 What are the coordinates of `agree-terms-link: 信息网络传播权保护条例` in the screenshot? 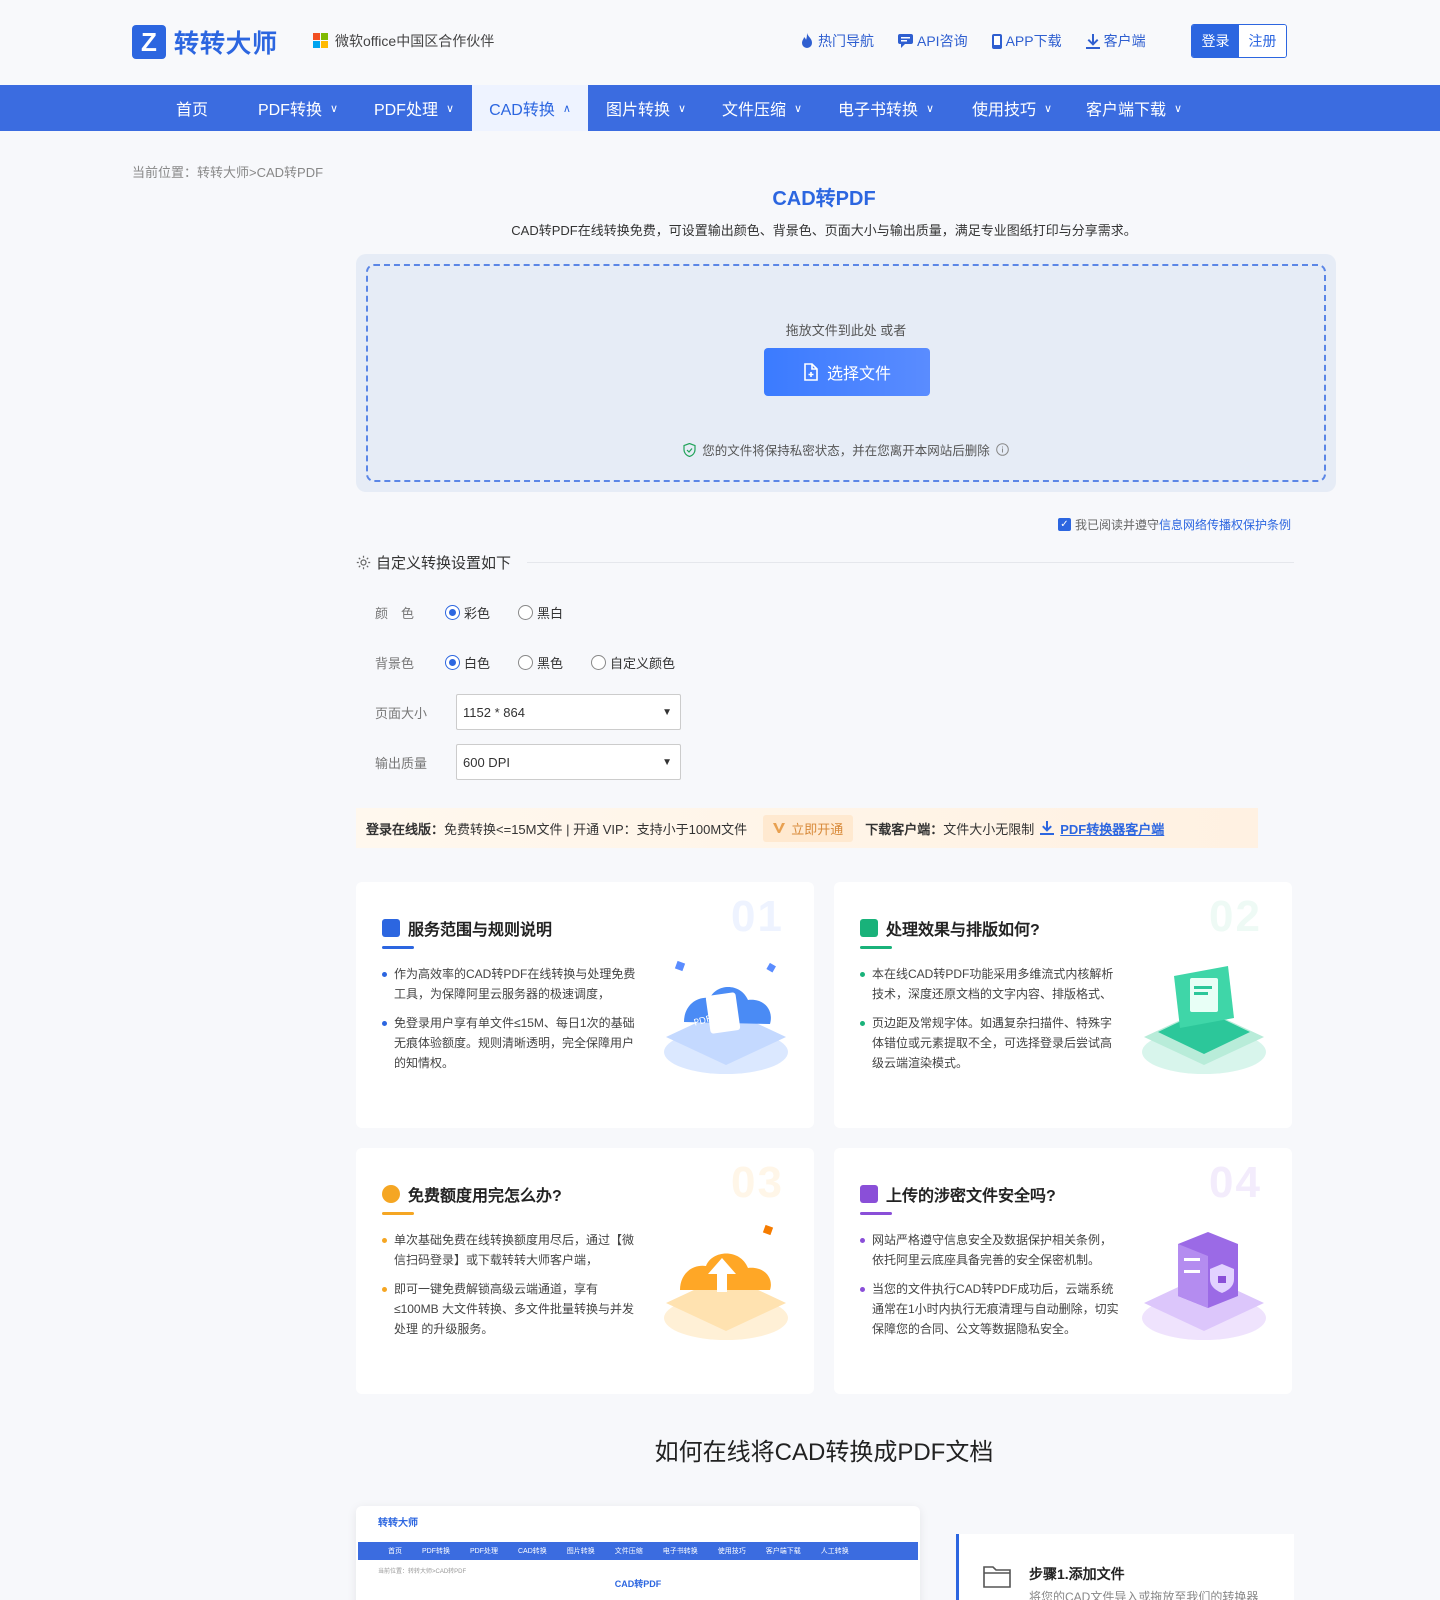 It's located at (1225, 524).